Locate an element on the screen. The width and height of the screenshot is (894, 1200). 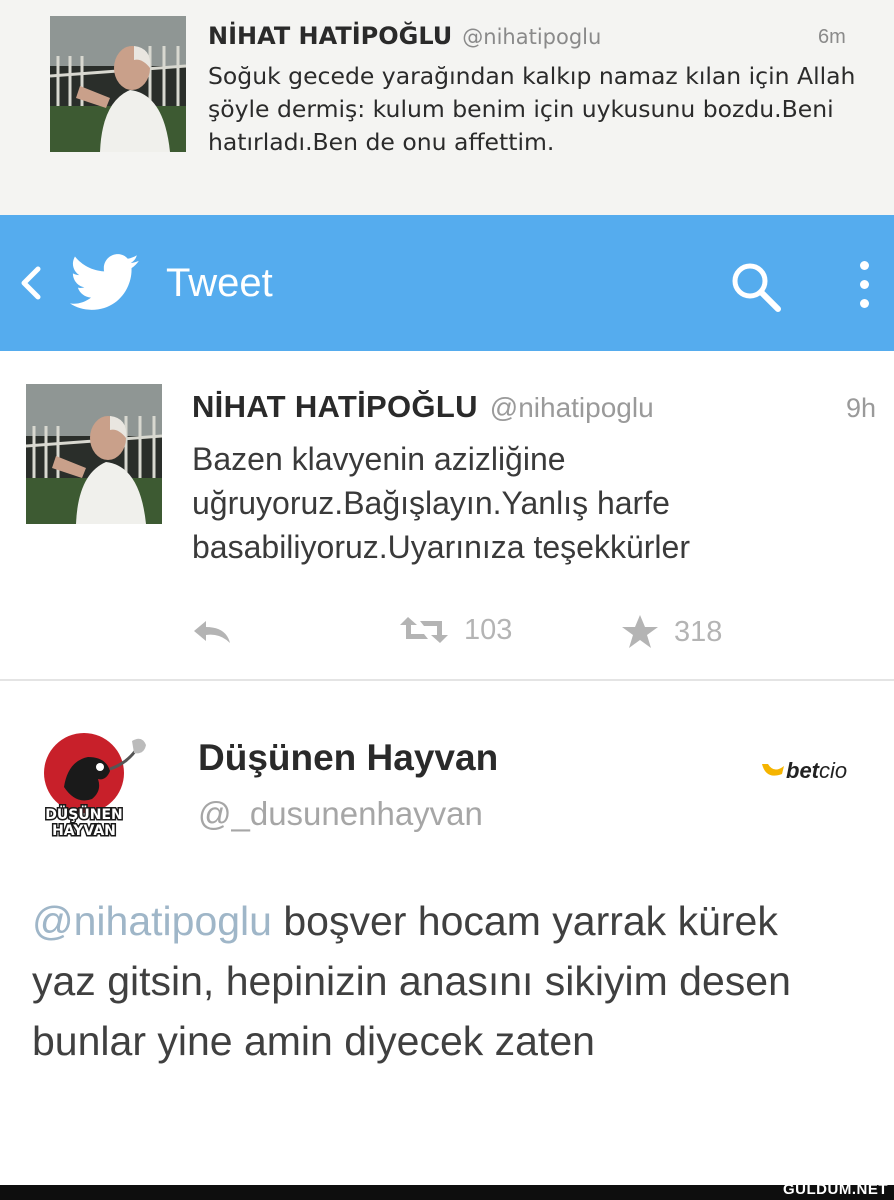
favorite-button: 318 is located at coordinates (671, 632).